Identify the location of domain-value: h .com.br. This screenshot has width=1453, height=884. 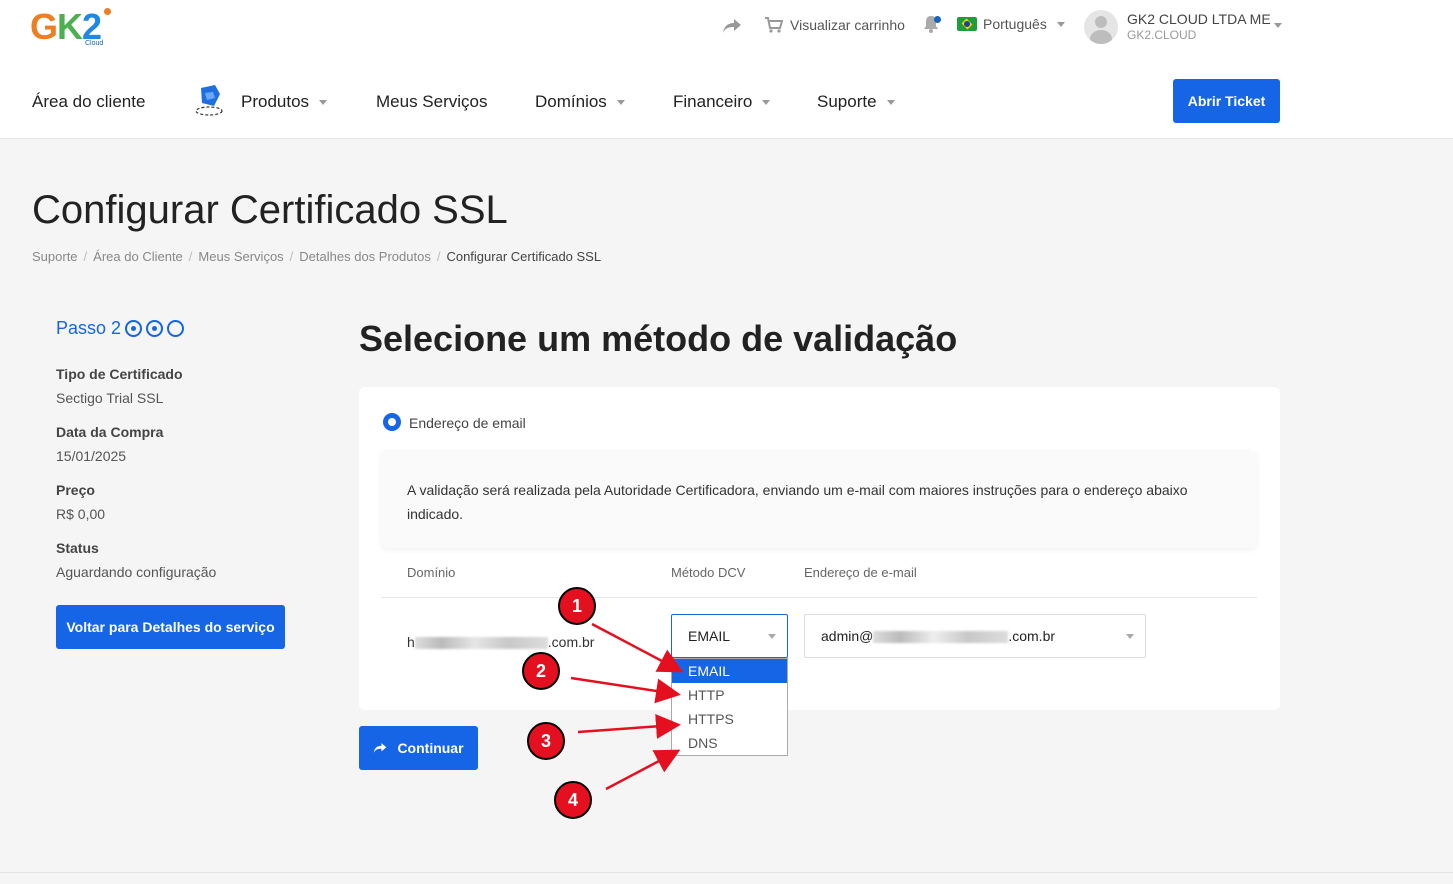
(501, 642).